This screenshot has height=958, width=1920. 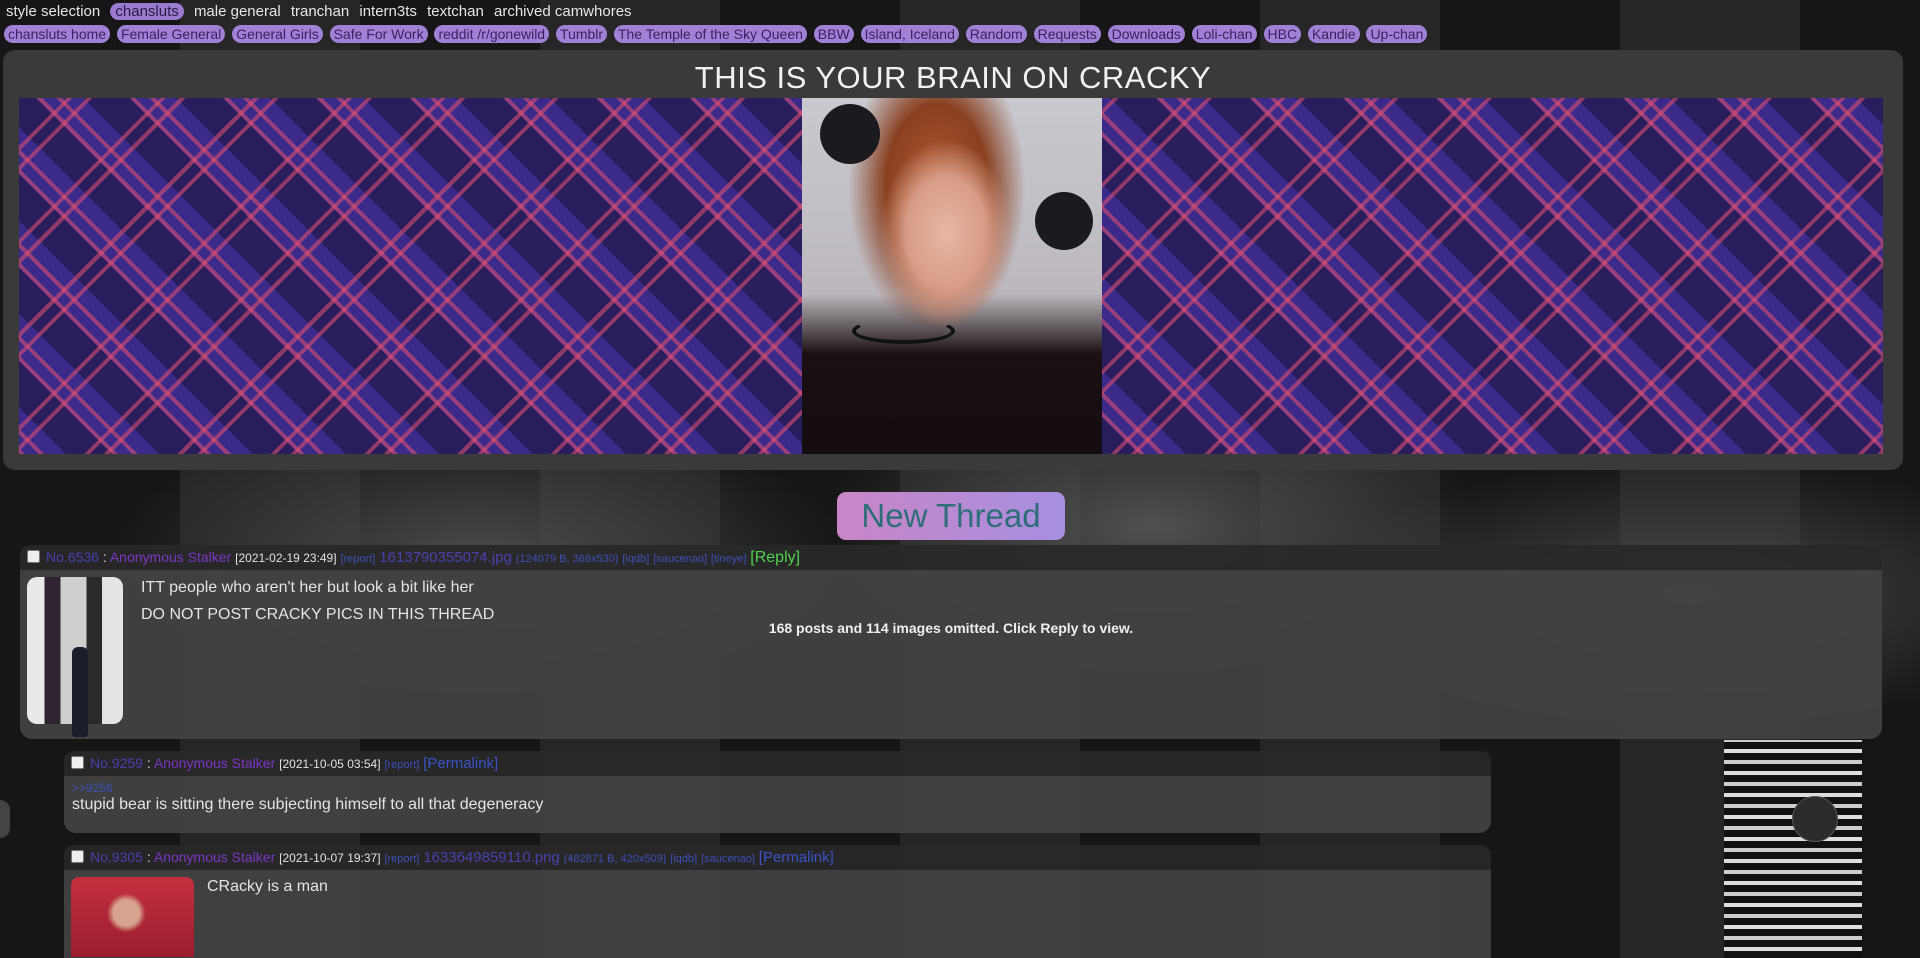 I want to click on reply-link: [Reply], so click(x=775, y=557).